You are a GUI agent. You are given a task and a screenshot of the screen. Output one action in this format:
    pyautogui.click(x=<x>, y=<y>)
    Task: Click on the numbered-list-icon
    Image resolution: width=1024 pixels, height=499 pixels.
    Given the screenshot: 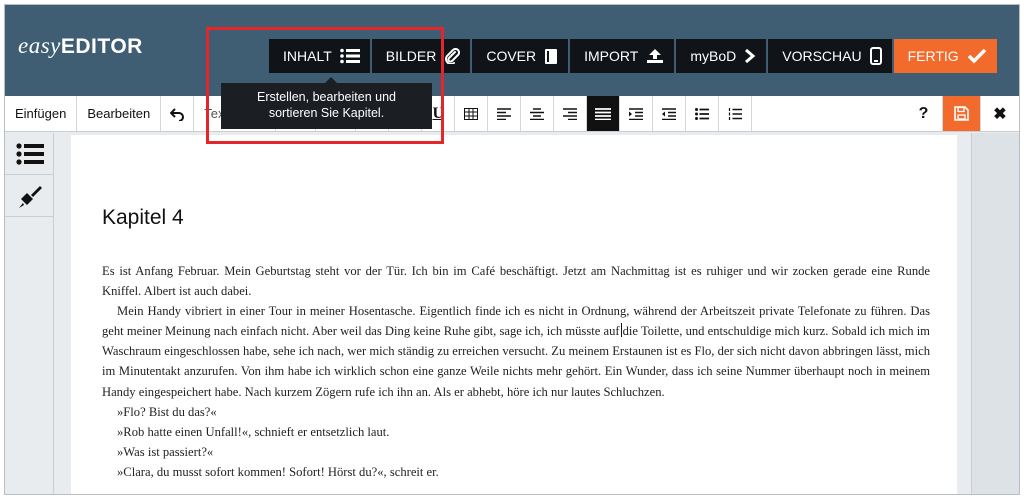 What is the action you would take?
    pyautogui.click(x=736, y=113)
    